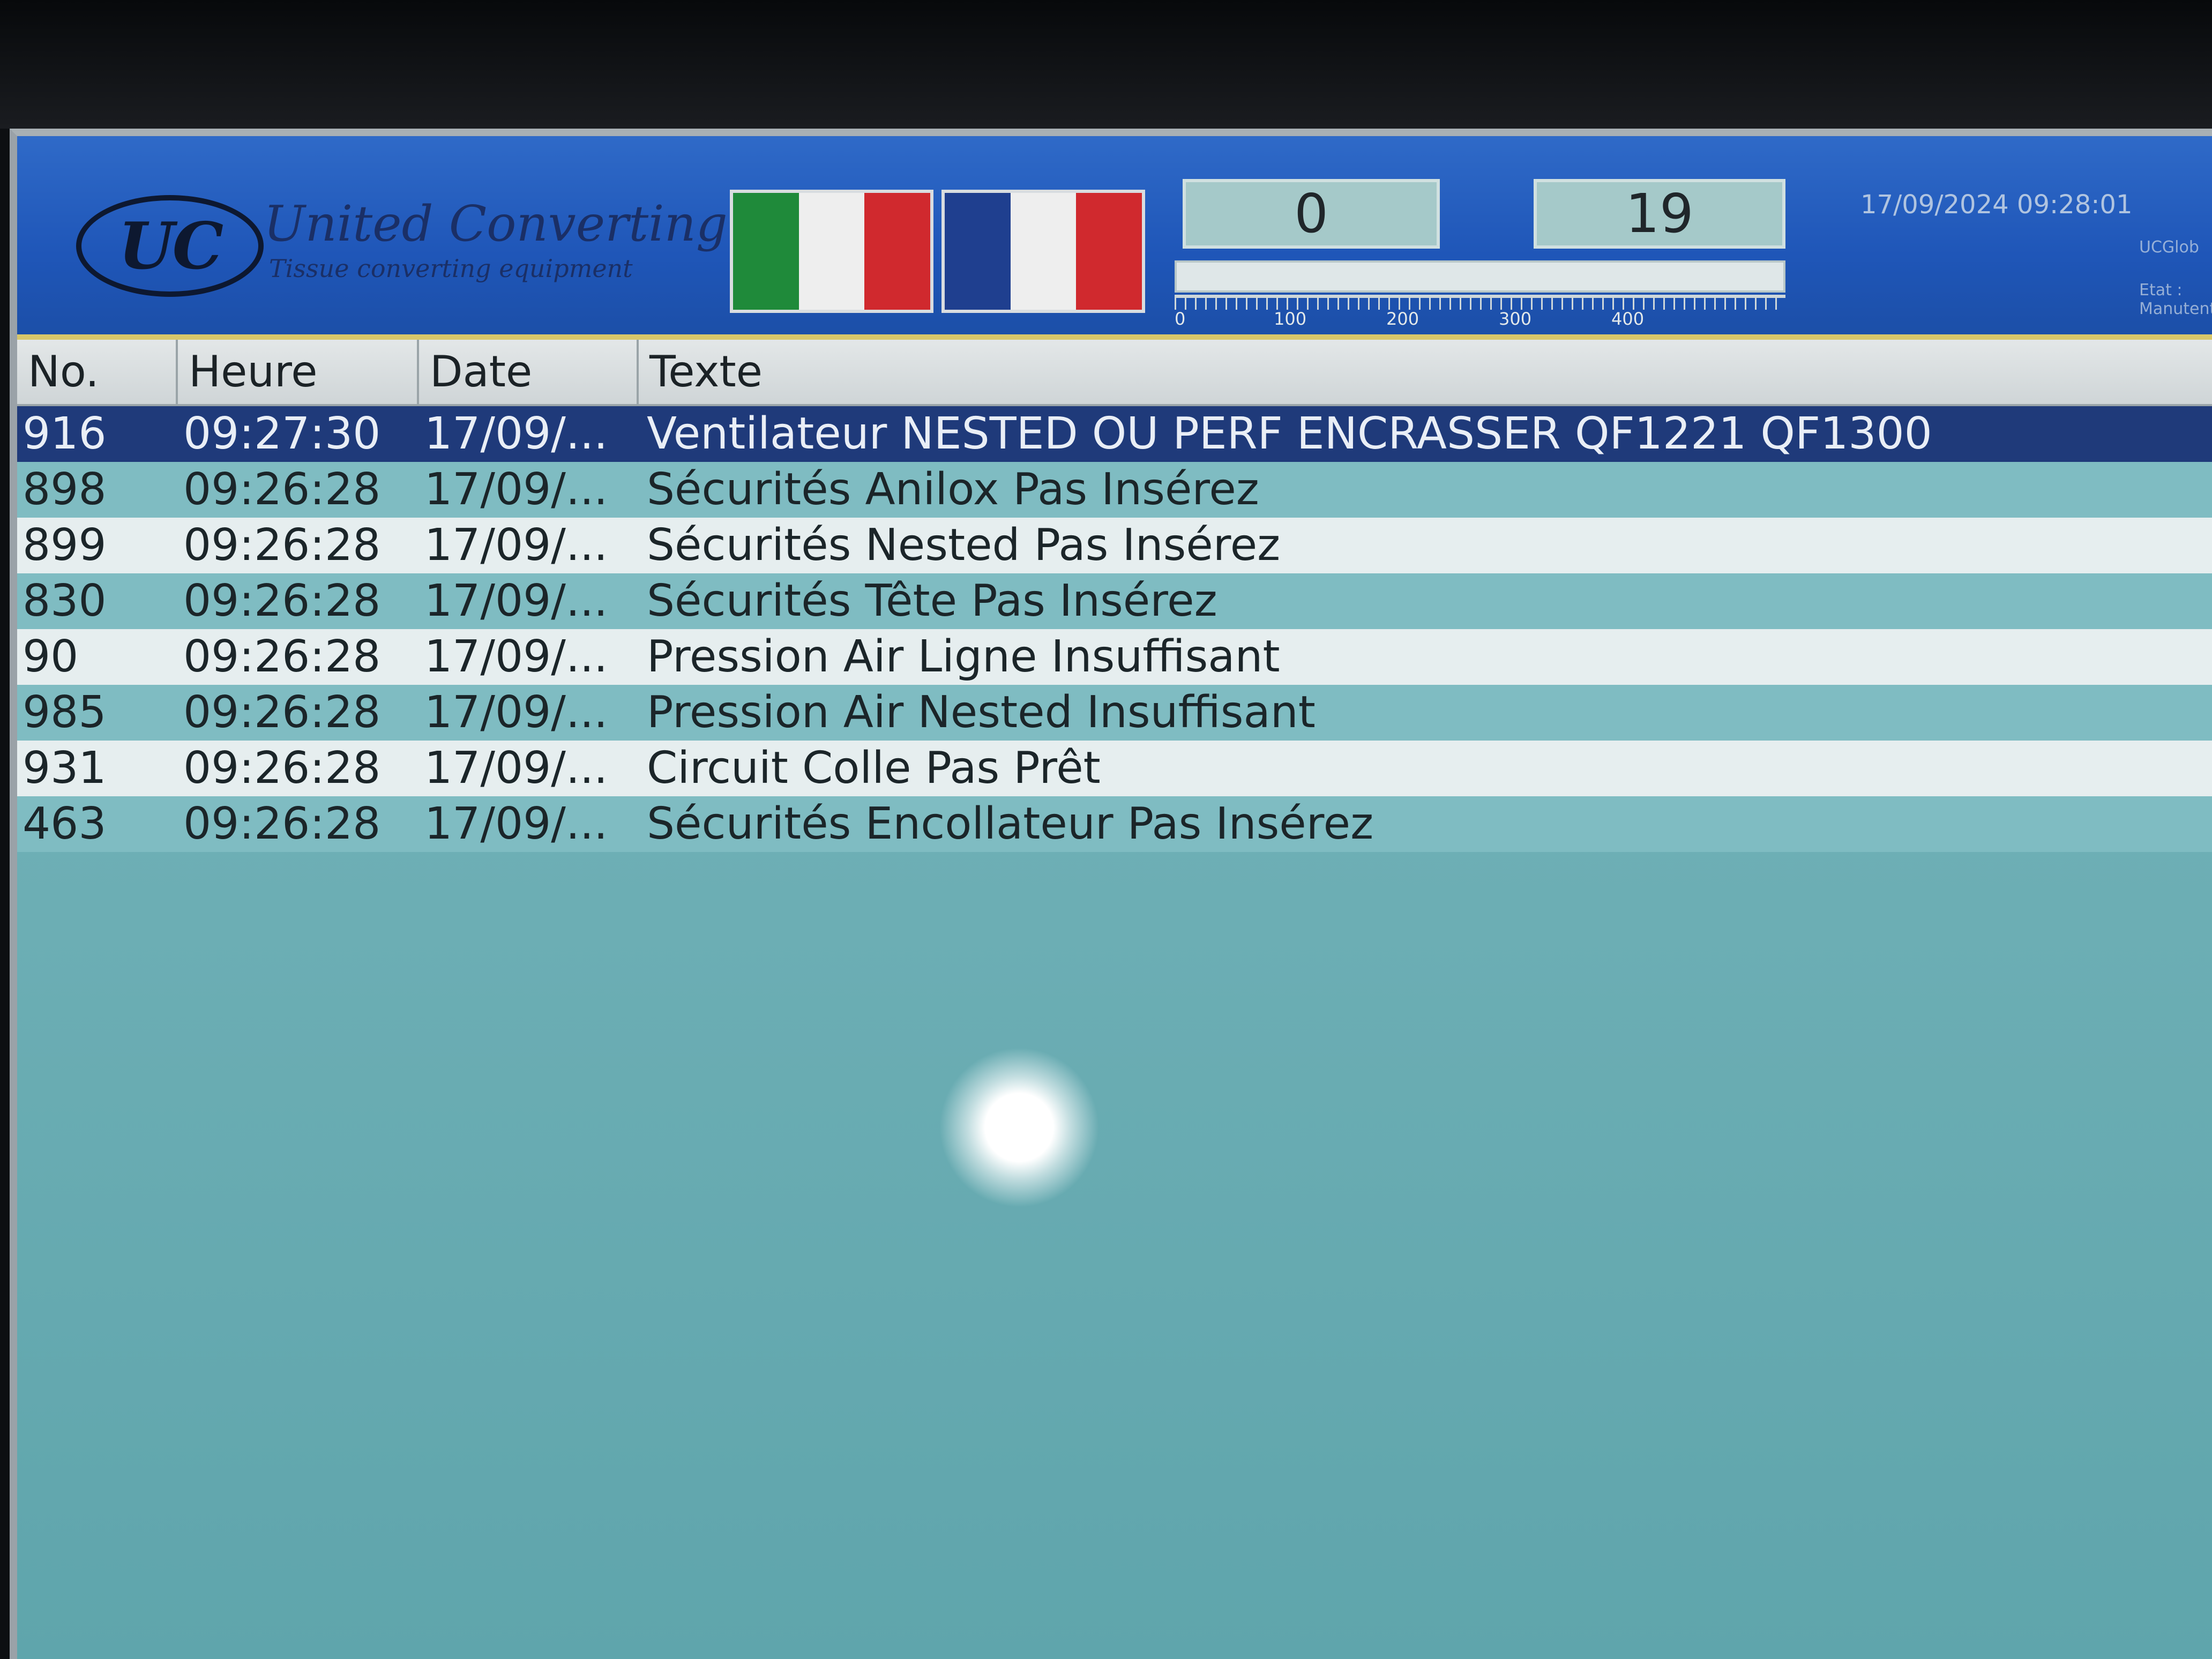 Image resolution: width=2212 pixels, height=1659 pixels. I want to click on cell-texte: Pression Air Nested Insuffisant, so click(981, 712).